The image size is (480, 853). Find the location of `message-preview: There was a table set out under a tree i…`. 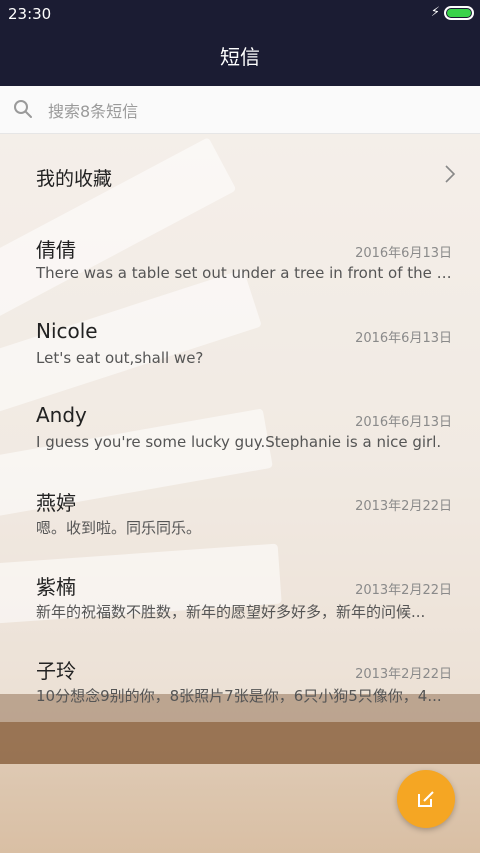

message-preview: There was a table set out under a tree i… is located at coordinates (244, 273).